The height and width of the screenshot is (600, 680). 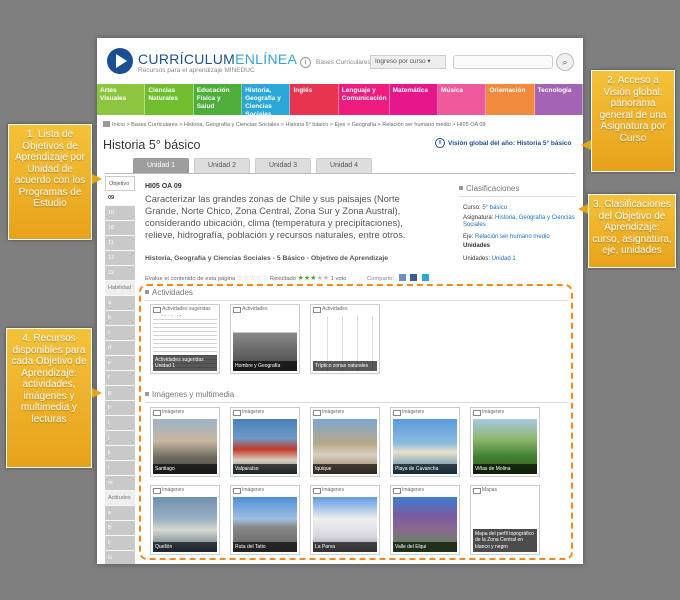 I want to click on curso-link: 5° básico, so click(x=494, y=208).